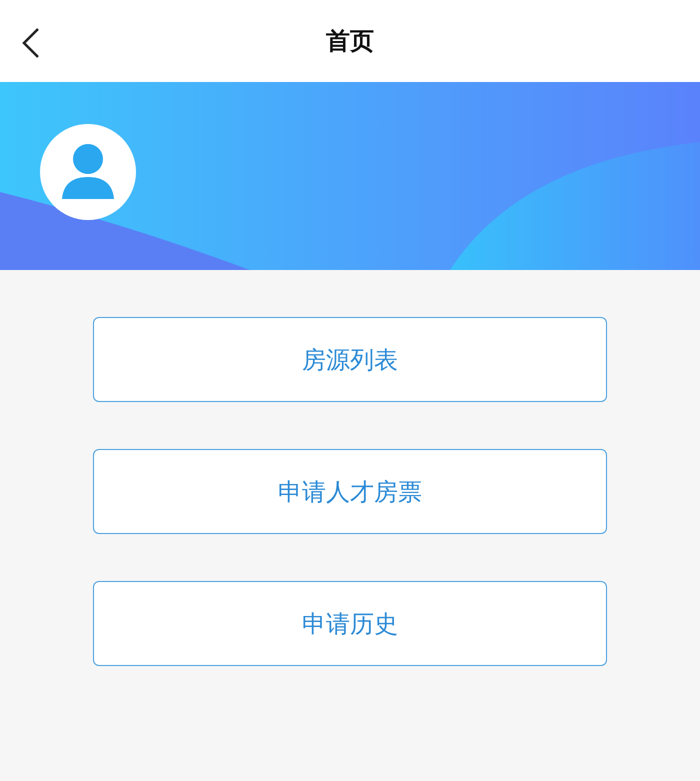 Image resolution: width=700 pixels, height=781 pixels. Describe the element at coordinates (350, 623) in the screenshot. I see `menu-button: 申请历史` at that location.